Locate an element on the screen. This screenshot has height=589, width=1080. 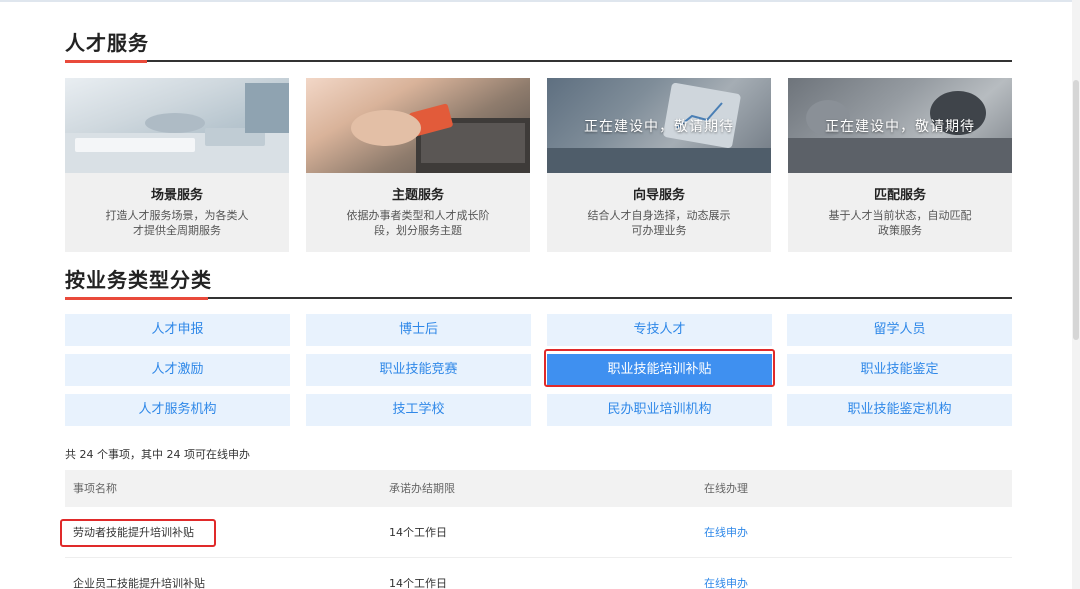
category-button: 人才激励 is located at coordinates (177, 370).